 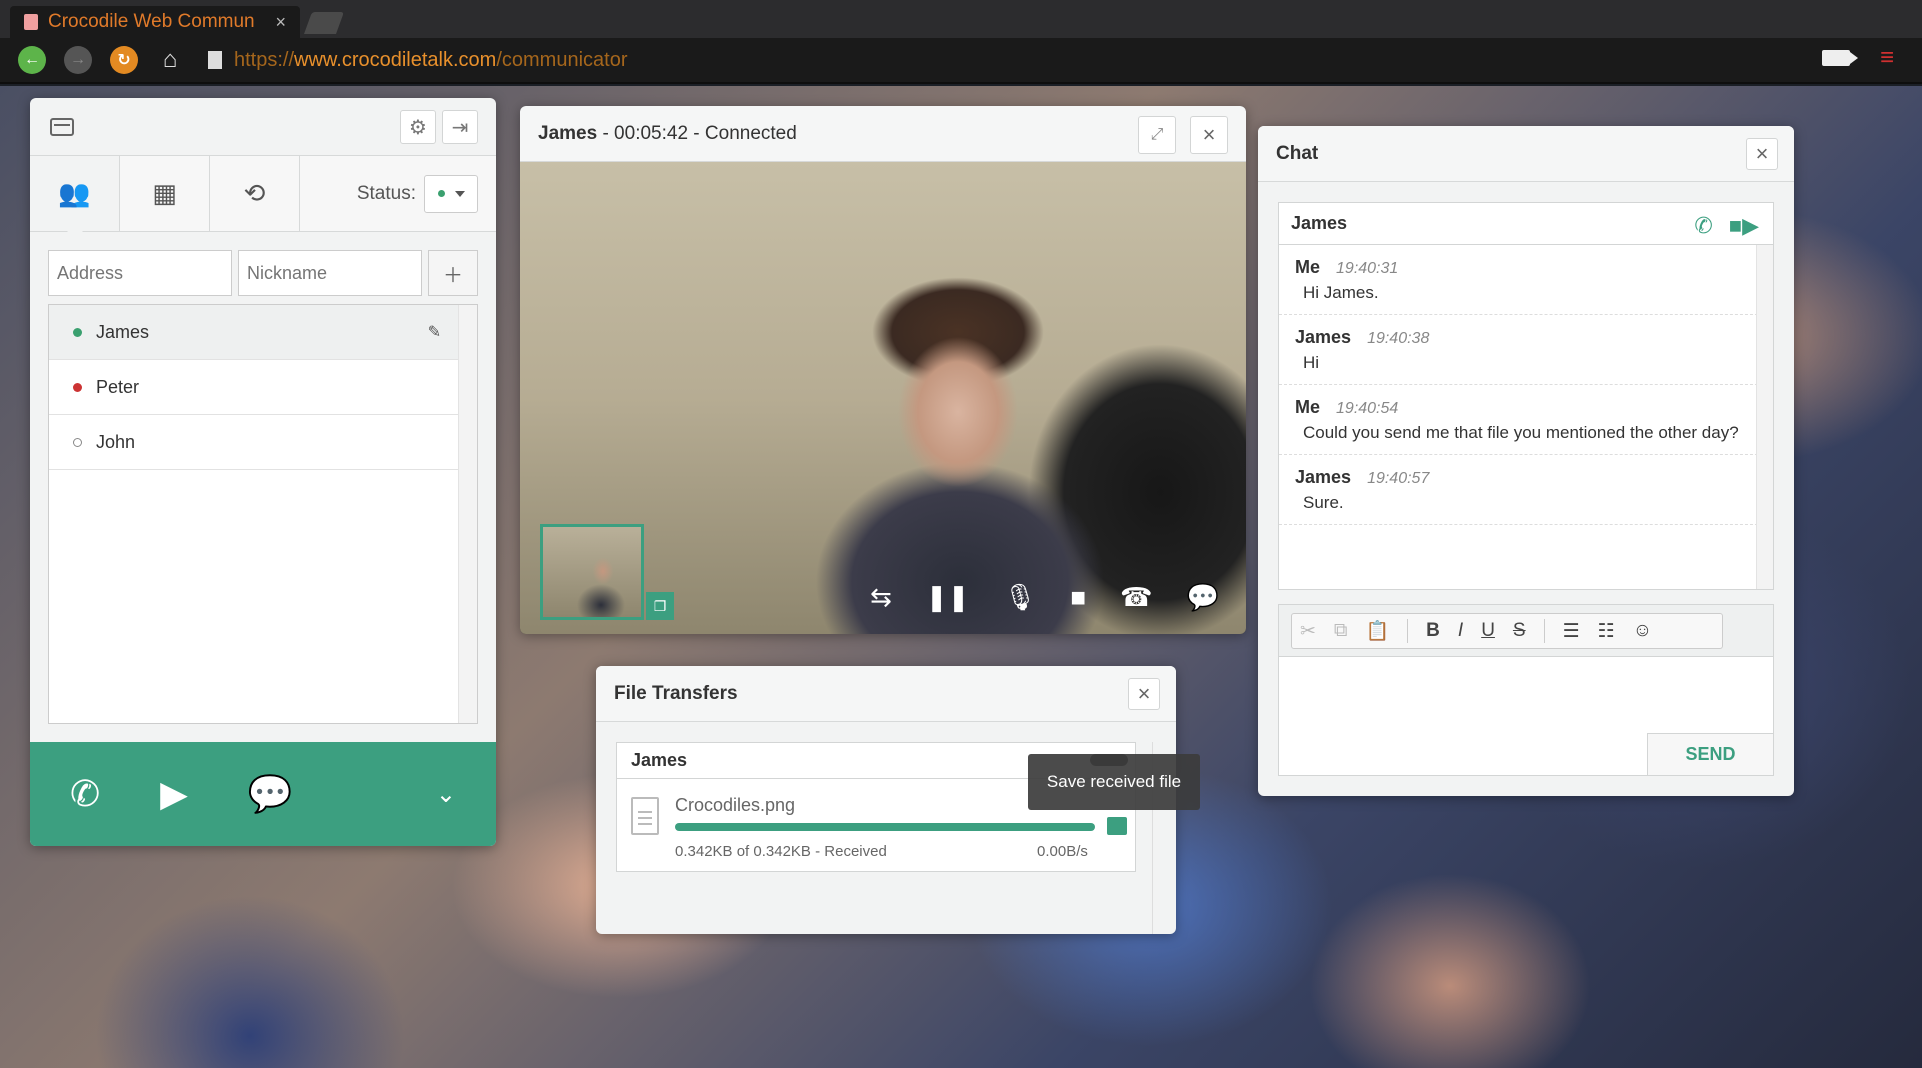 What do you see at coordinates (453, 275) in the screenshot?
I see `add-user-icon: ＋` at bounding box center [453, 275].